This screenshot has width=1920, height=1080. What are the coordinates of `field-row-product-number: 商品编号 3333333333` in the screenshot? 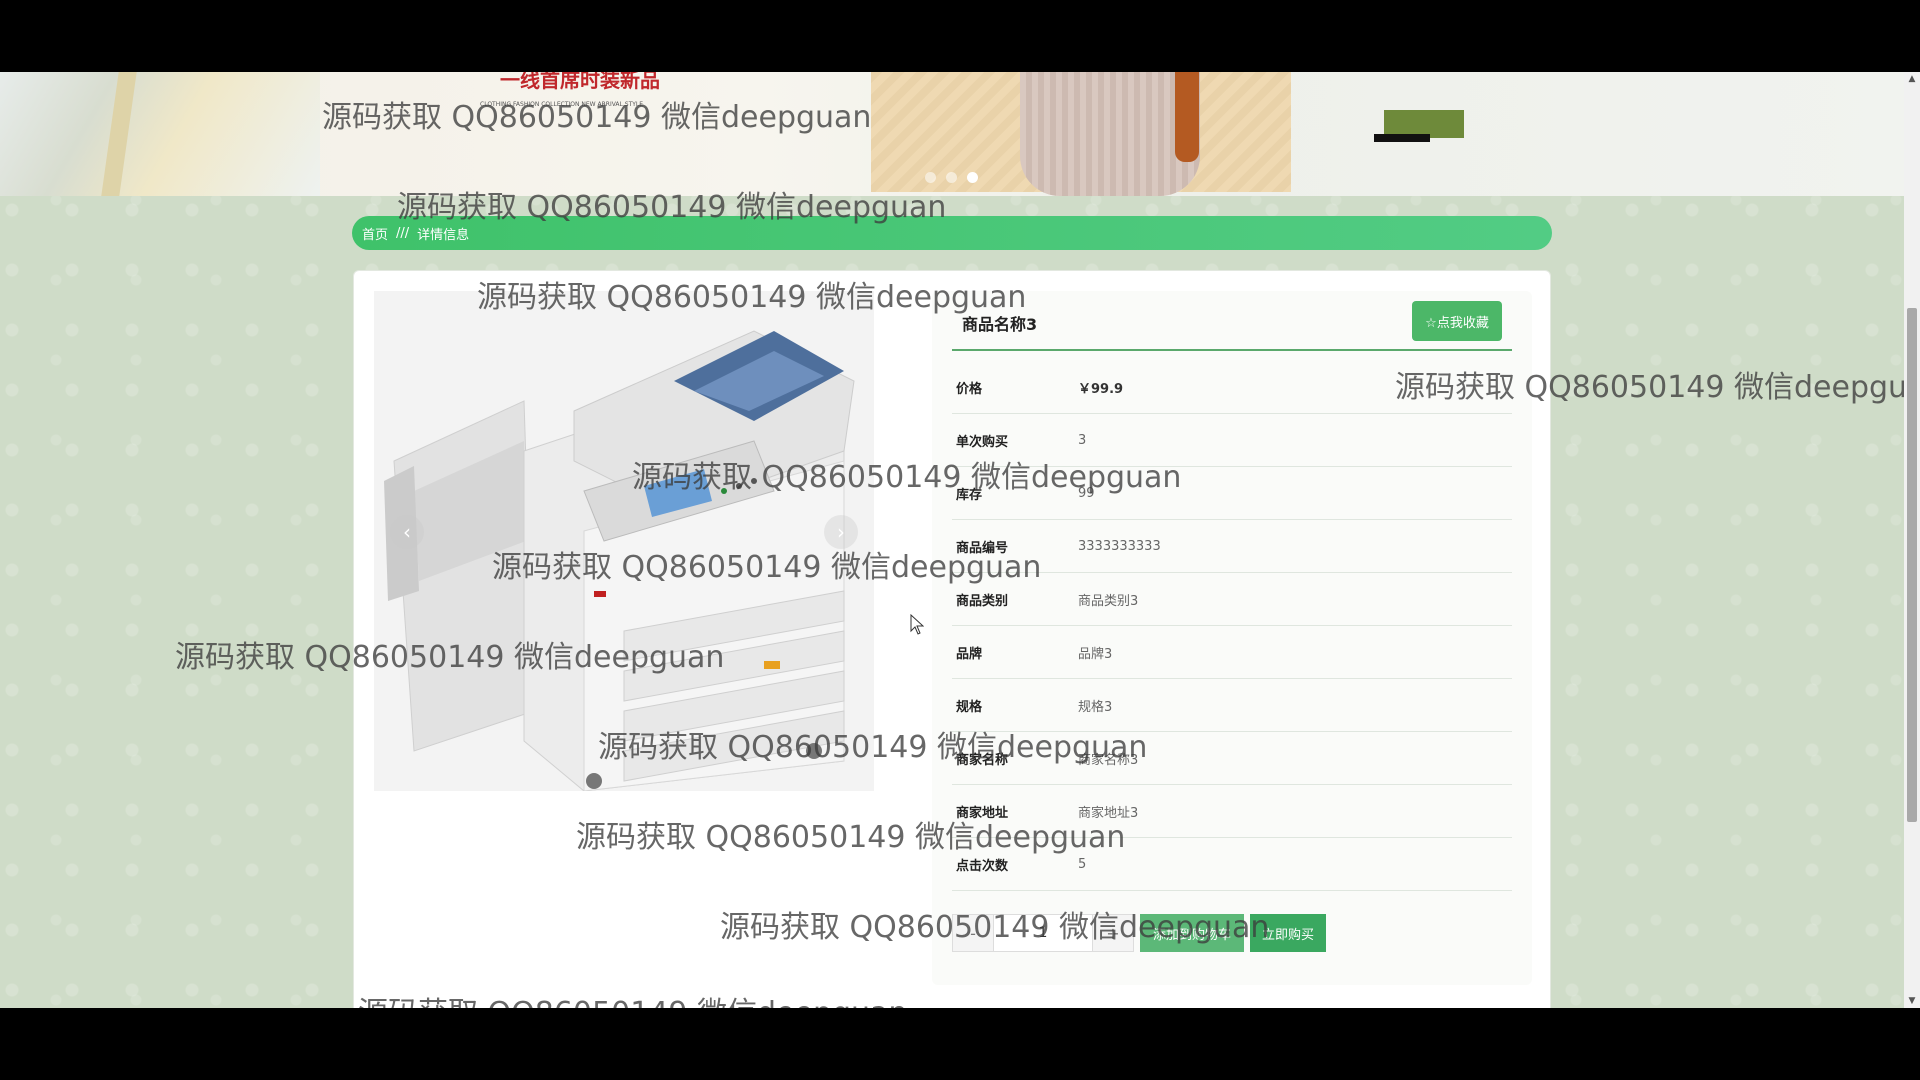 It's located at (1232, 546).